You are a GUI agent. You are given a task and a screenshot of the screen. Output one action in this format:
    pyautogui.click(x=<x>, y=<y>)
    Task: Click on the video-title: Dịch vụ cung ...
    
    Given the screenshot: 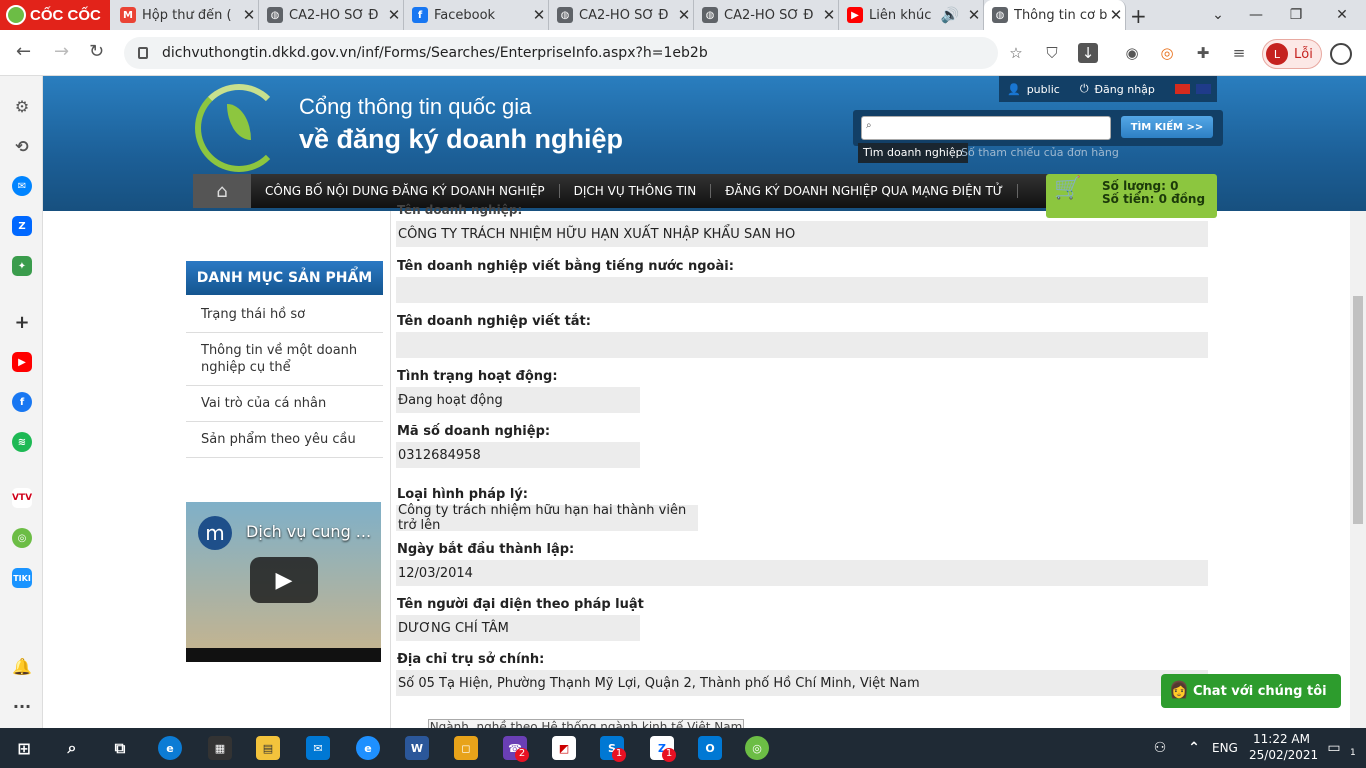 What is the action you would take?
    pyautogui.click(x=308, y=531)
    